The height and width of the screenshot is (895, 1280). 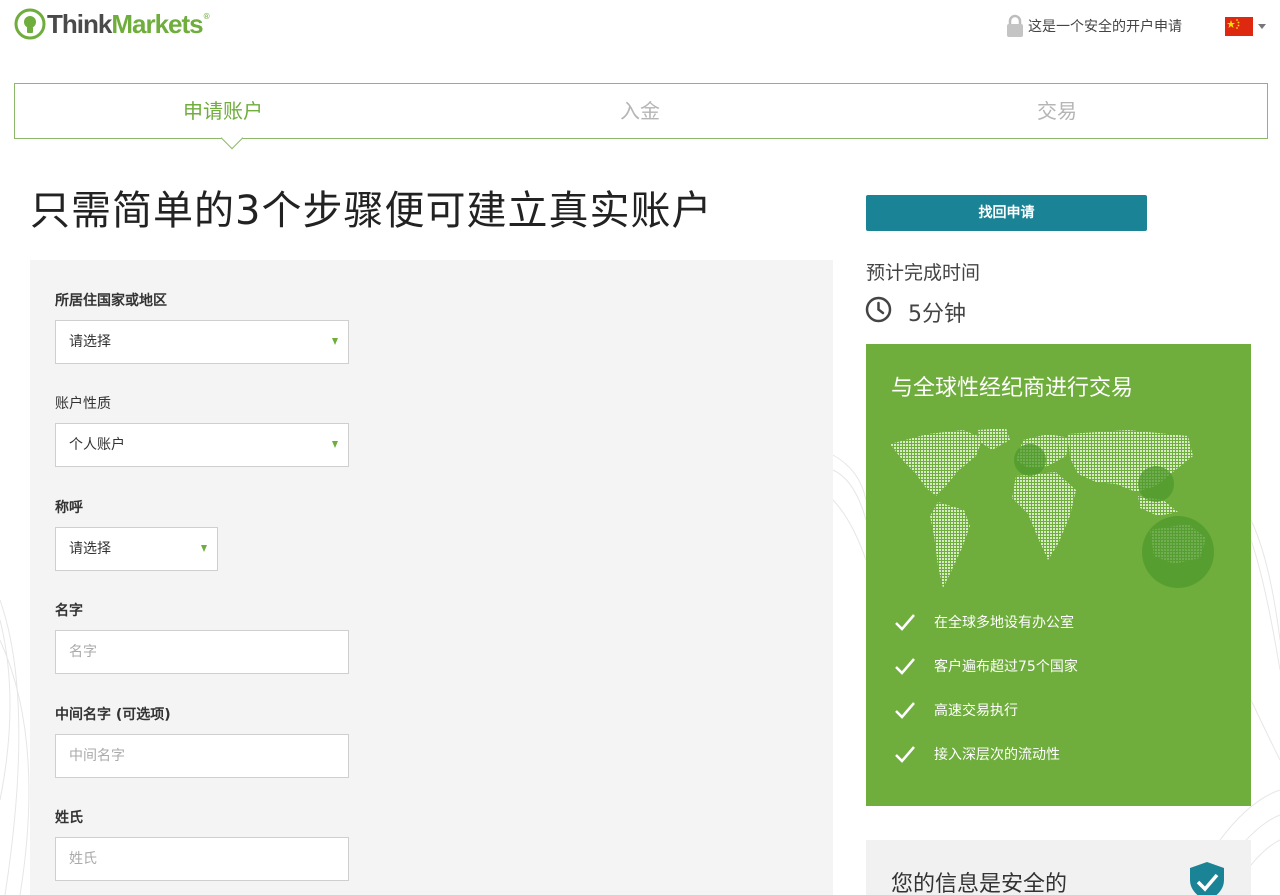 I want to click on registered-mark: ®, so click(x=206, y=16).